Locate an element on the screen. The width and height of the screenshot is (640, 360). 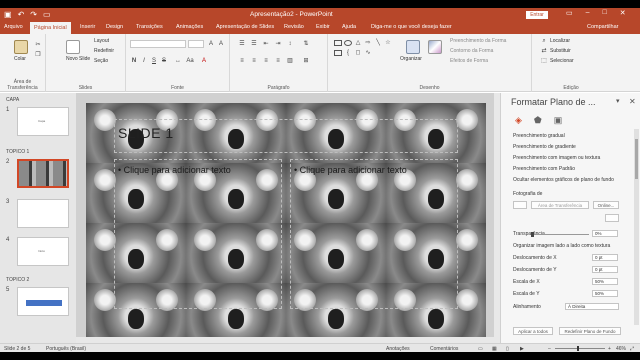
file-button is located at coordinates (520, 205).